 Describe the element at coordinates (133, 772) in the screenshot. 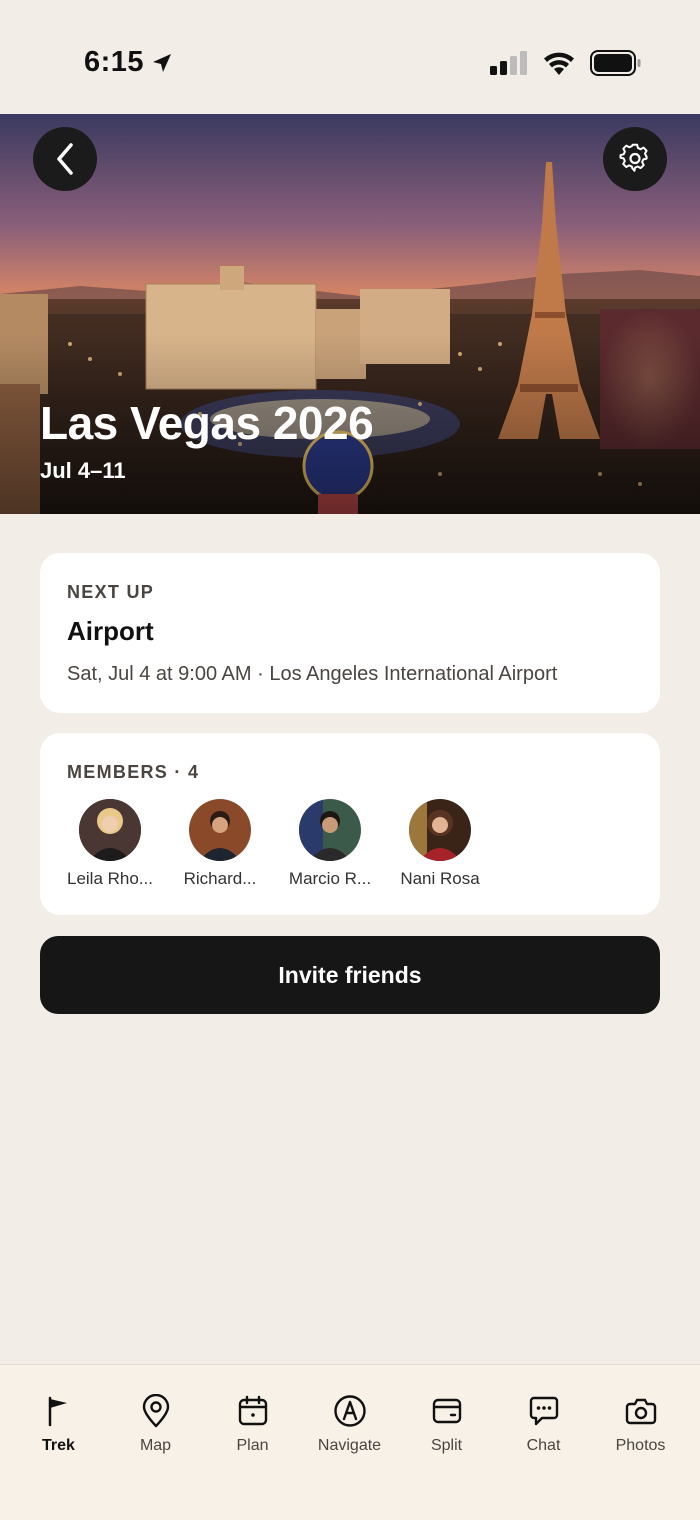

I see `members-eyebrow: MEMBERS · 4` at that location.